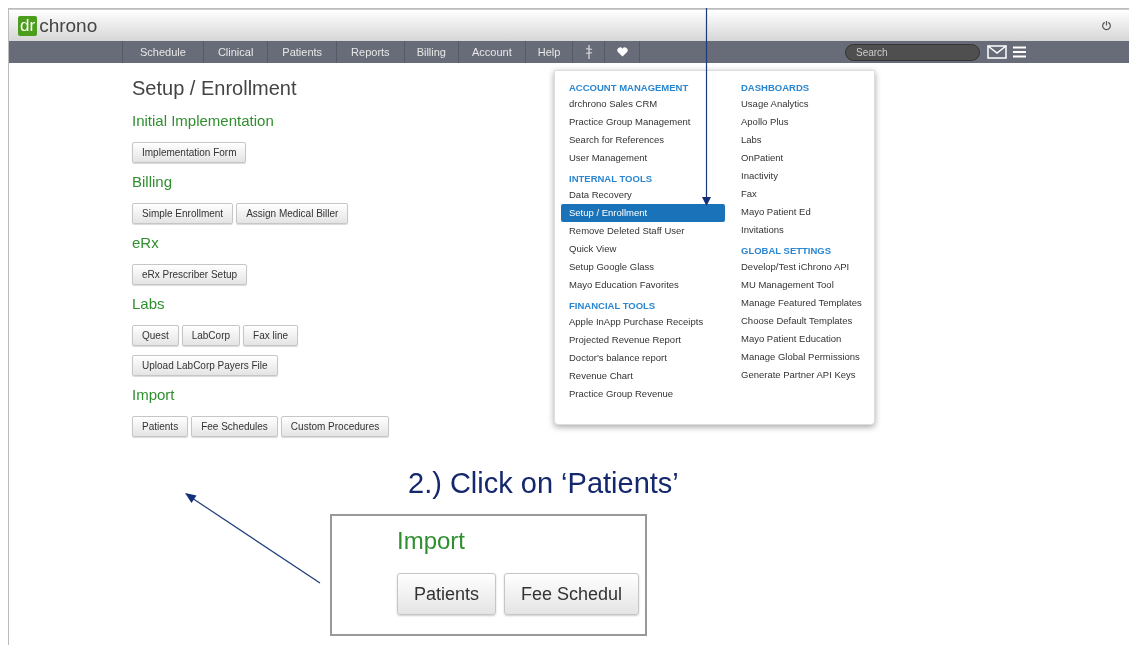  What do you see at coordinates (572, 594) in the screenshot?
I see `button: Fee Schedul` at bounding box center [572, 594].